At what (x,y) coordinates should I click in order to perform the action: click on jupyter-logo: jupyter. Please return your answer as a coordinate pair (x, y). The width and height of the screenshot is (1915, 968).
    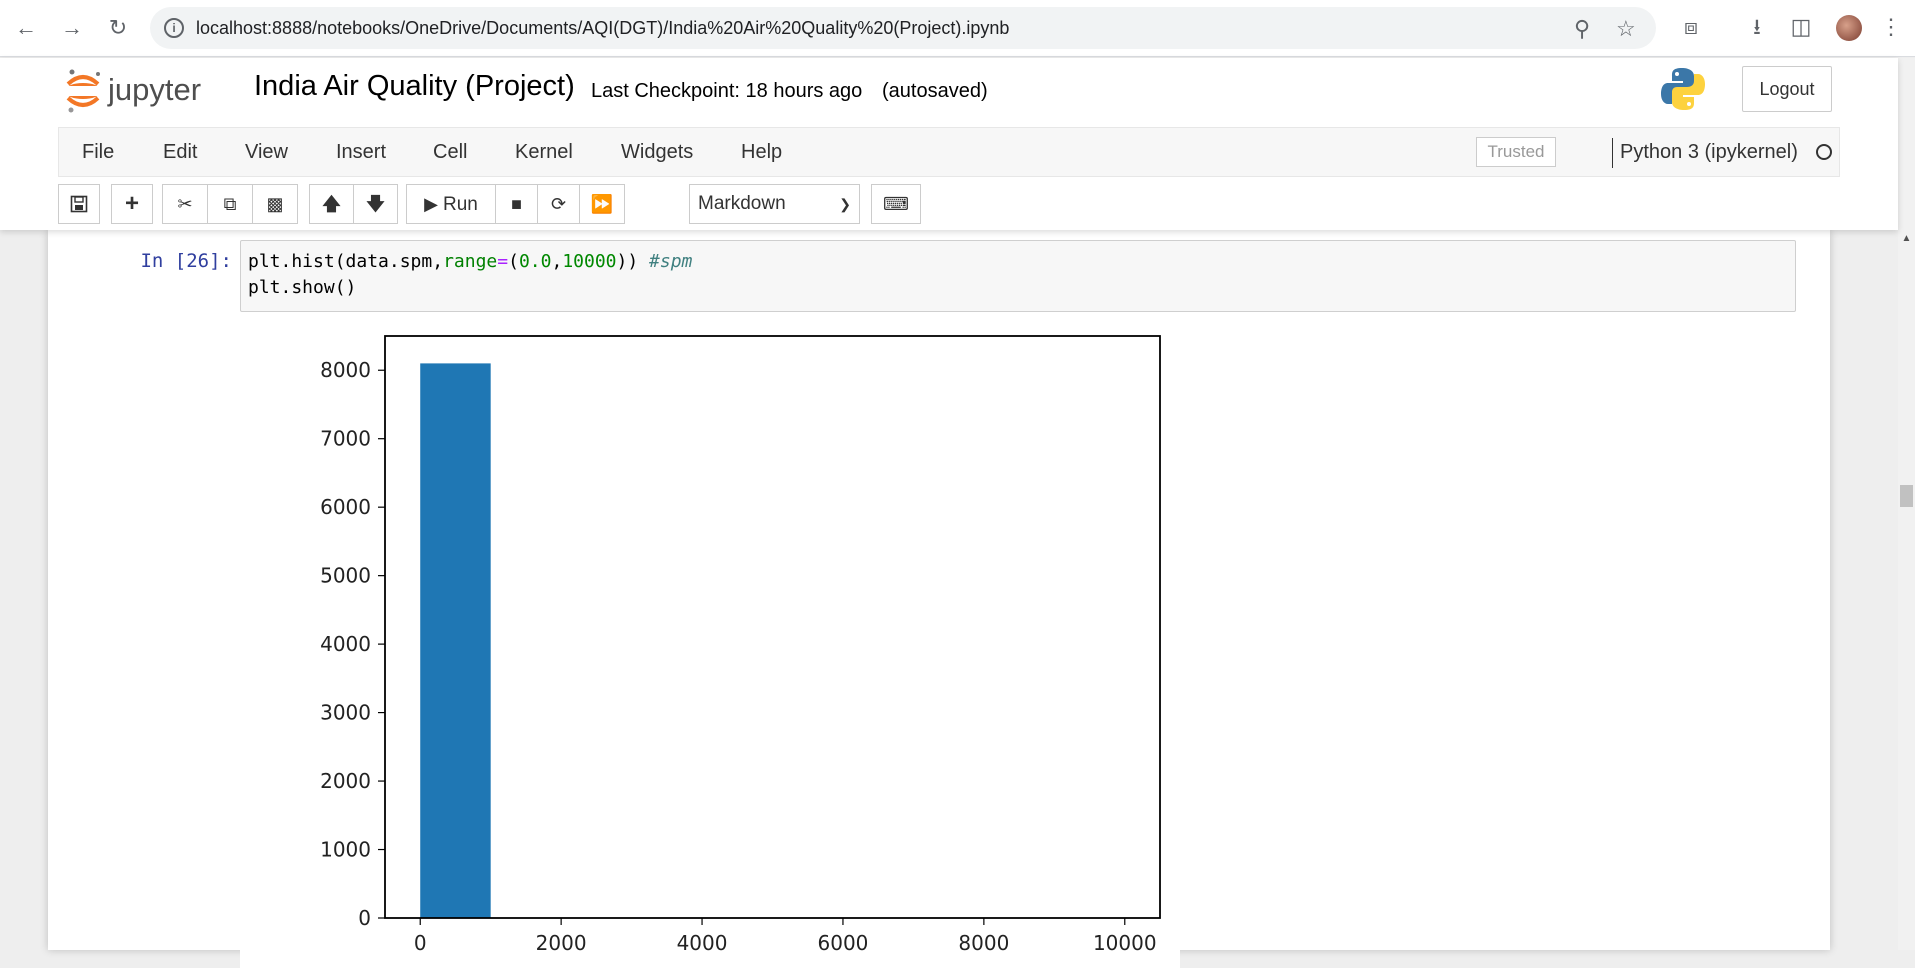
    Looking at the image, I should click on (149, 91).